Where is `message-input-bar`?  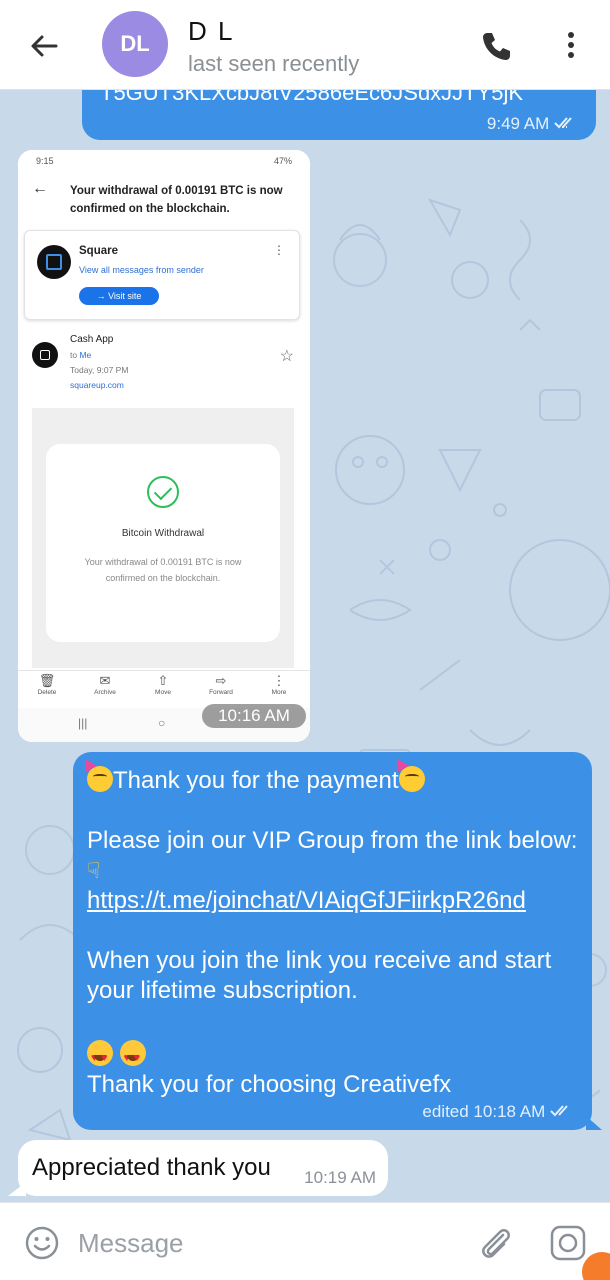
message-input-bar is located at coordinates (305, 1241).